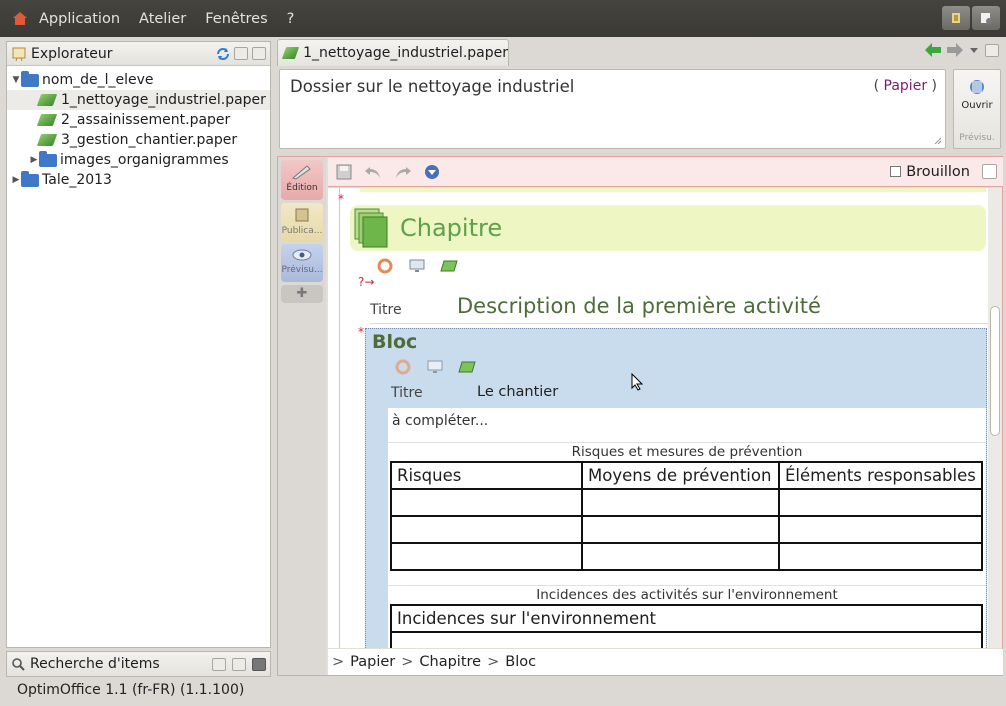 This screenshot has height=706, width=1006. I want to click on table-header-cell: Moyens de prévention, so click(680, 475).